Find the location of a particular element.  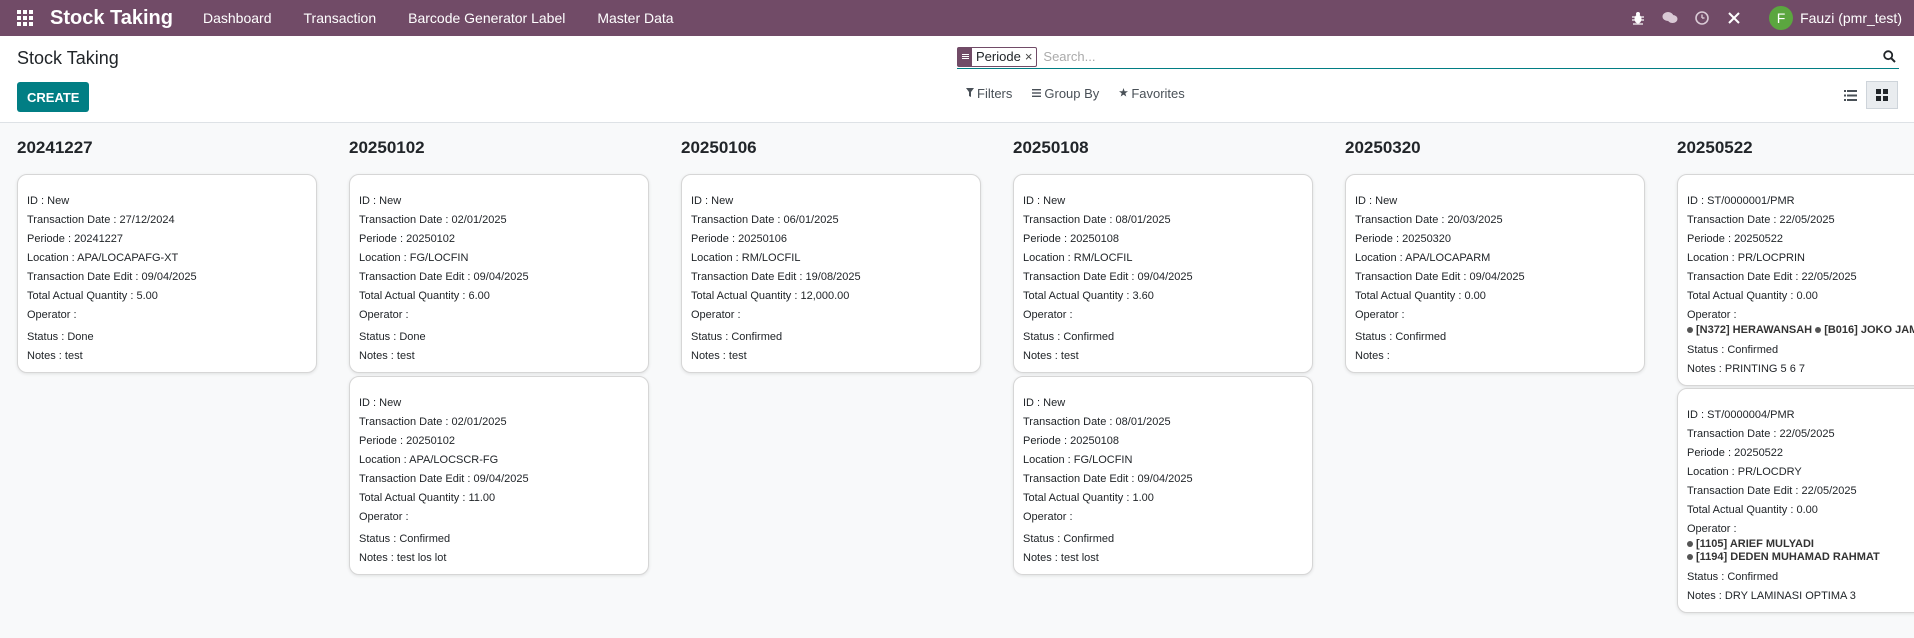

group-by-button: Group By is located at coordinates (1065, 93).